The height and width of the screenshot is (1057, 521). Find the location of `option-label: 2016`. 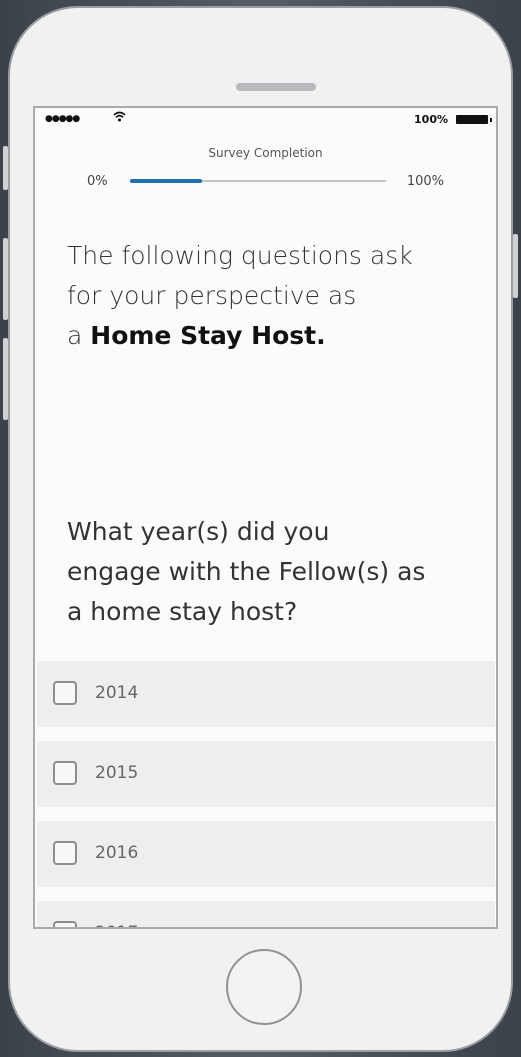

option-label: 2016 is located at coordinates (117, 853).